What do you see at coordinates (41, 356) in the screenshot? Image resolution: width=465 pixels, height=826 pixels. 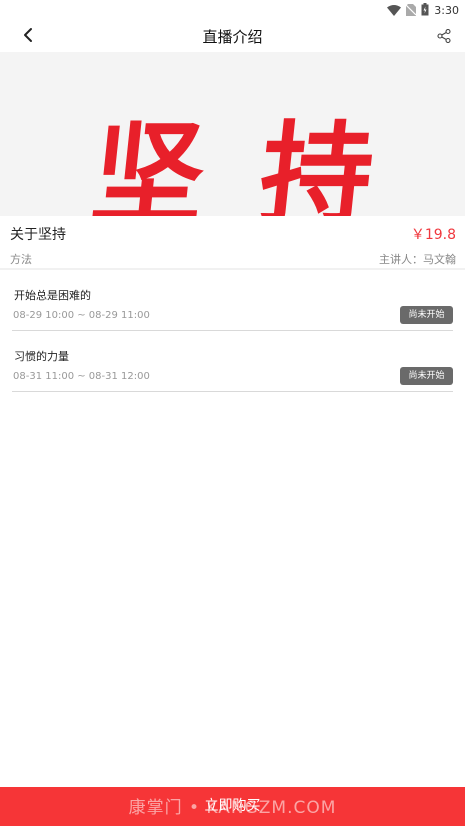 I see `session-title: 习惯的力量` at bounding box center [41, 356].